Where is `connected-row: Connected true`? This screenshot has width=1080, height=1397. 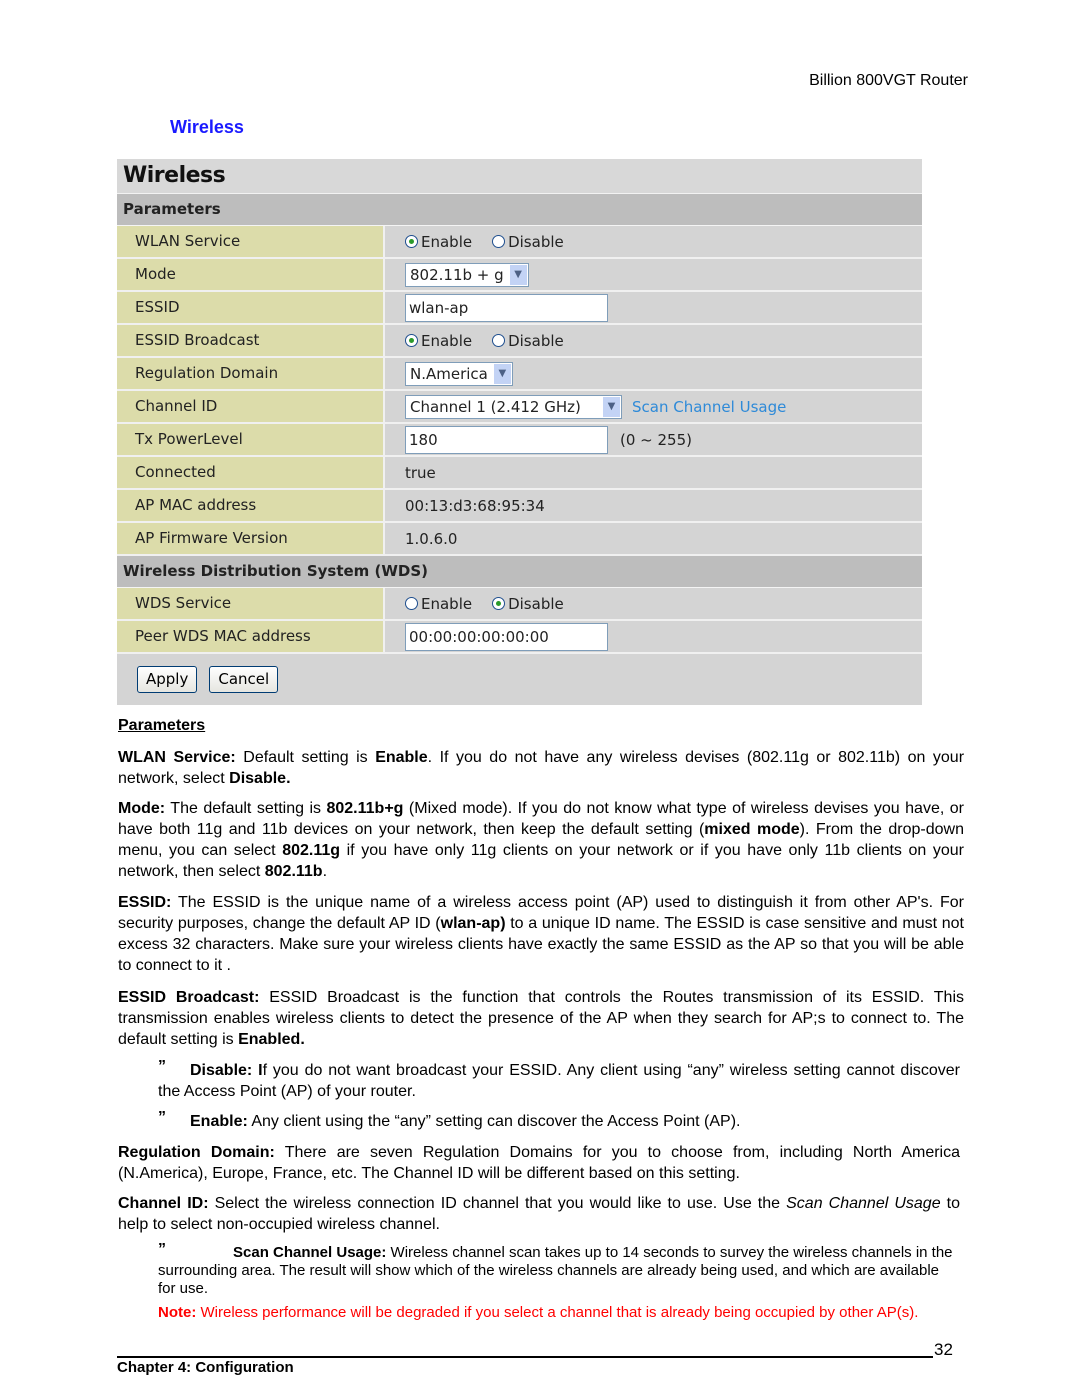 connected-row: Connected true is located at coordinates (519, 473).